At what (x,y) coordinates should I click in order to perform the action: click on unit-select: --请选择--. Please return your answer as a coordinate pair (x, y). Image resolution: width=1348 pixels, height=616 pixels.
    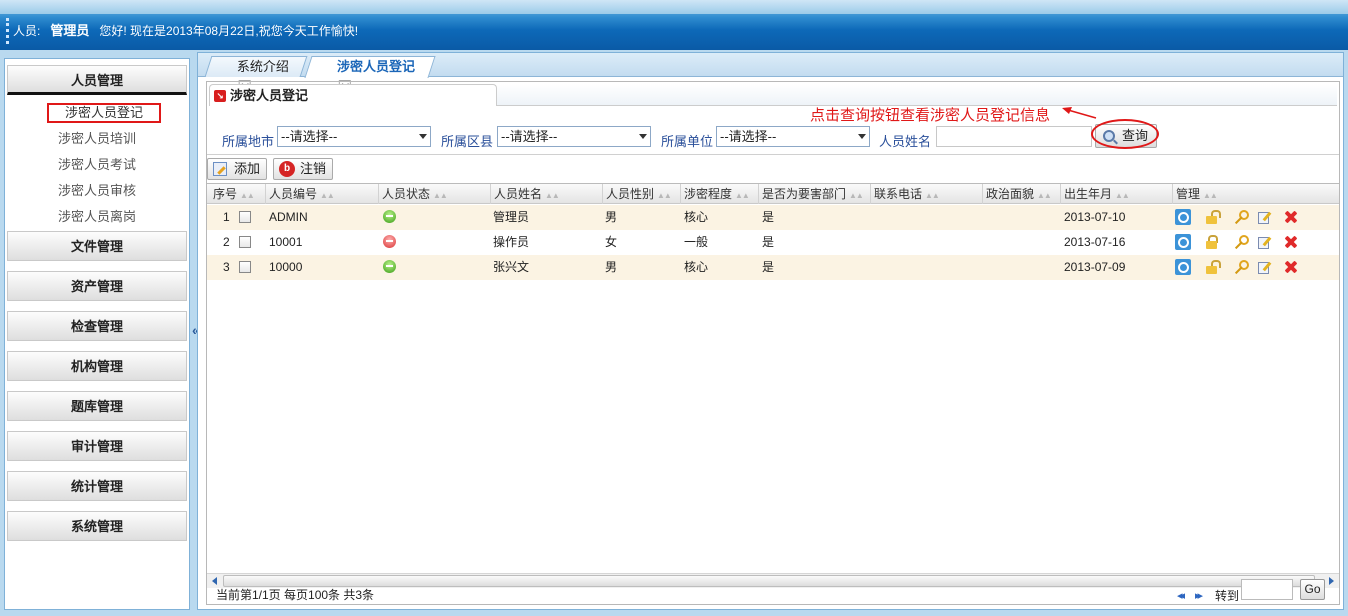
    Looking at the image, I should click on (793, 136).